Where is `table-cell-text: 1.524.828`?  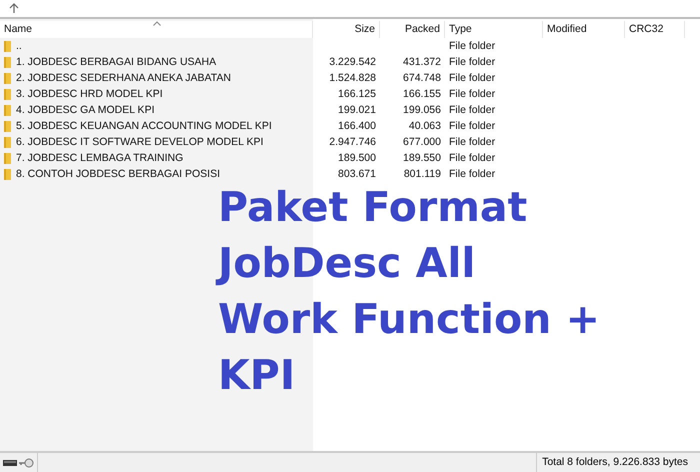
table-cell-text: 1.524.828 is located at coordinates (352, 78).